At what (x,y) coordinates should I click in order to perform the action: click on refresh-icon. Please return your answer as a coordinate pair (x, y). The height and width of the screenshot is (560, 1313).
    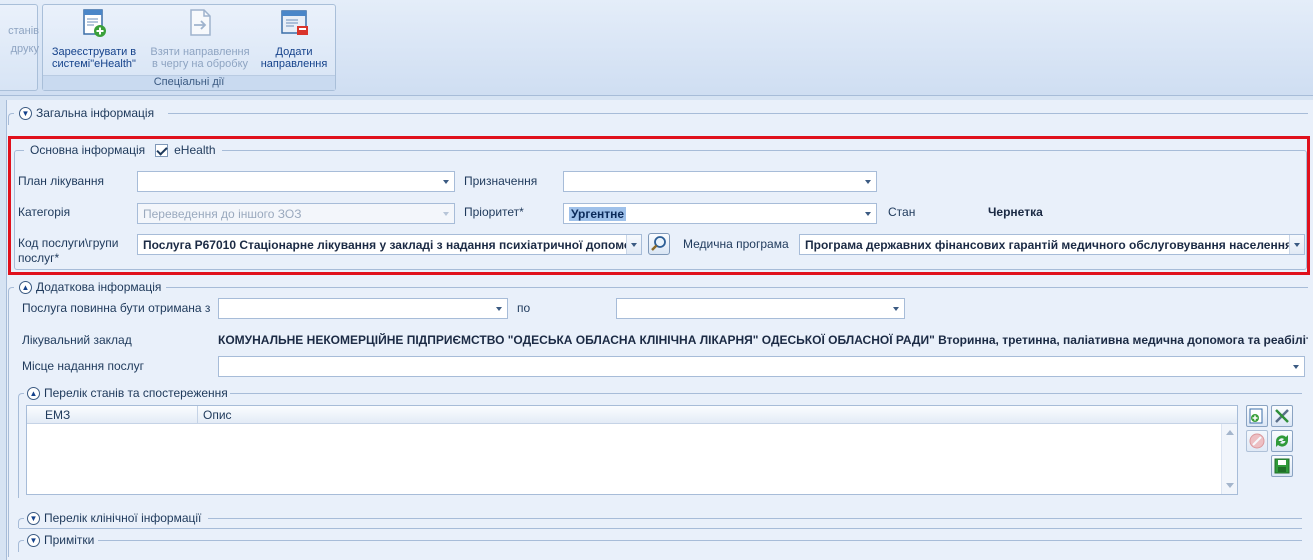
    Looking at the image, I should click on (1282, 441).